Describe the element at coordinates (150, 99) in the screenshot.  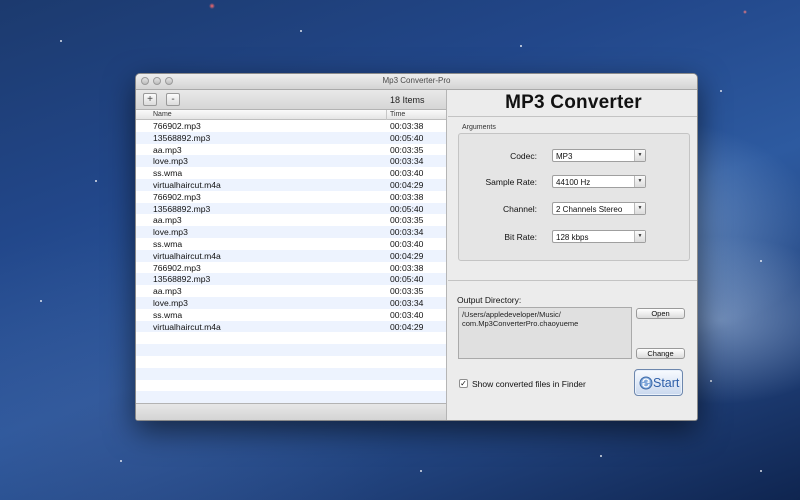
I see `add-file-button: +` at that location.